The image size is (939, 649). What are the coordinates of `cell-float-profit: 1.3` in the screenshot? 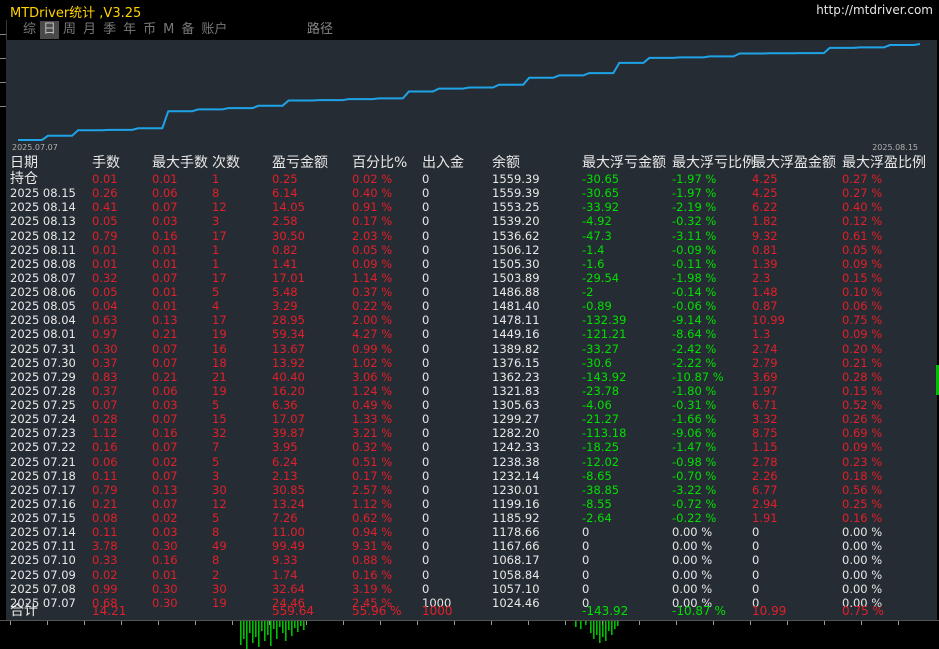 It's located at (761, 334).